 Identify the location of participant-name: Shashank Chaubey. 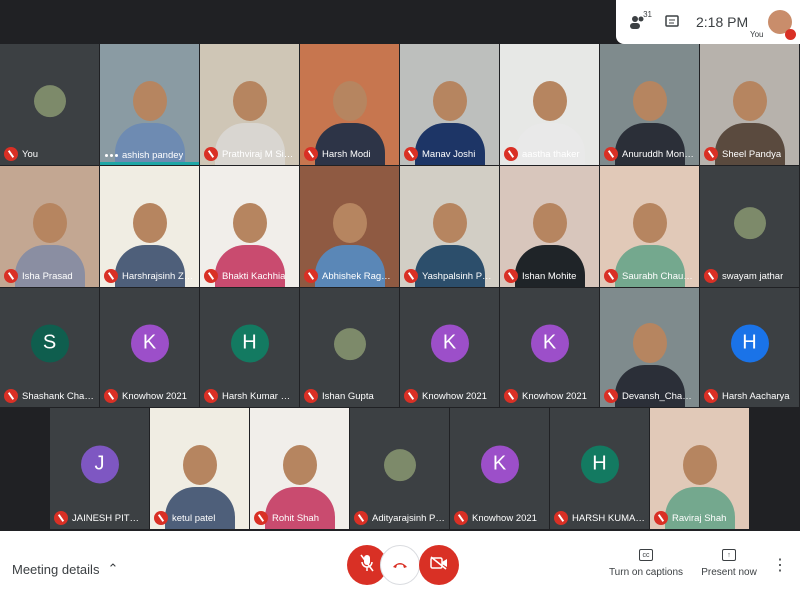
(58, 396).